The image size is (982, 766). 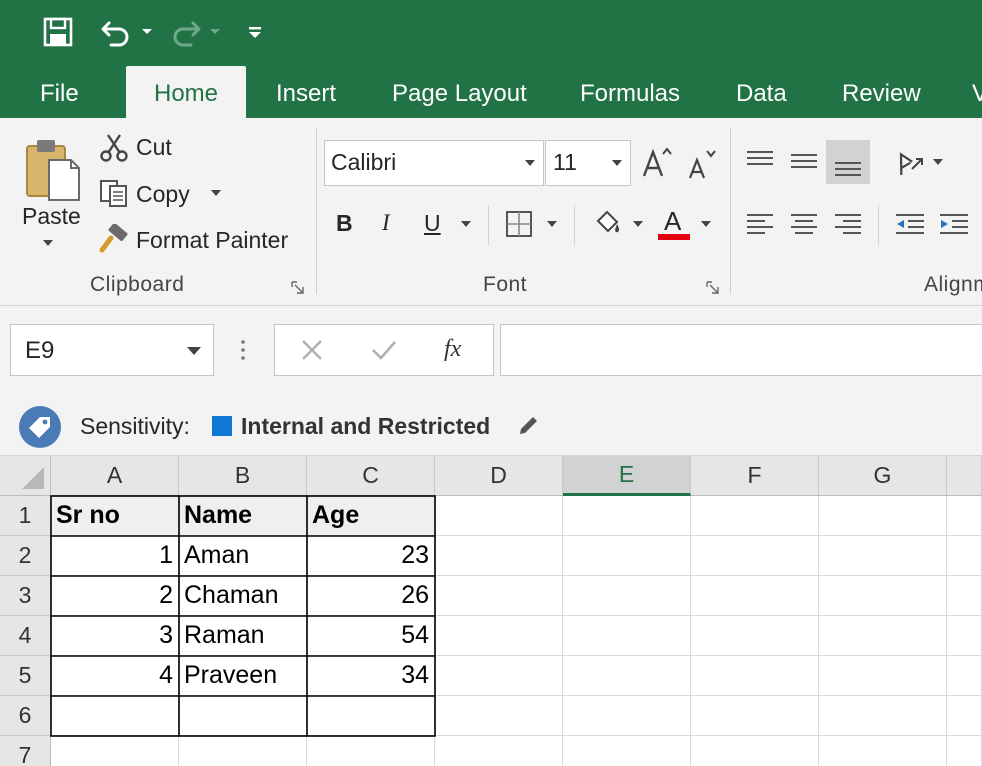 I want to click on sensitivity-swatch, so click(x=222, y=426).